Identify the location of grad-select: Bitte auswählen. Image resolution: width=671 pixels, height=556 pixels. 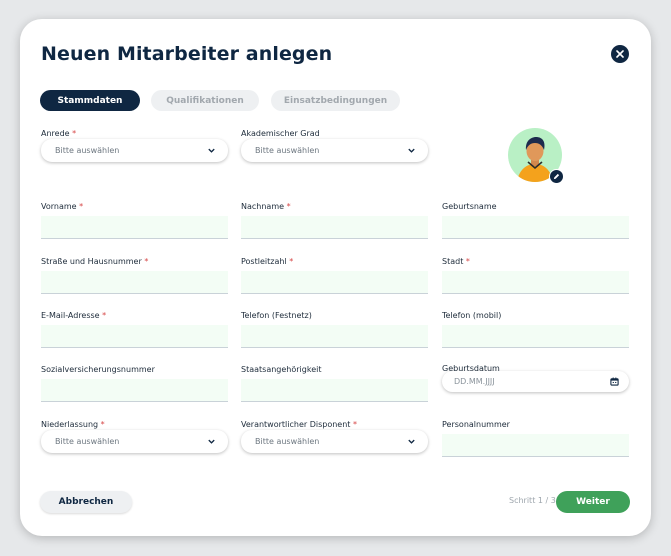
(334, 150).